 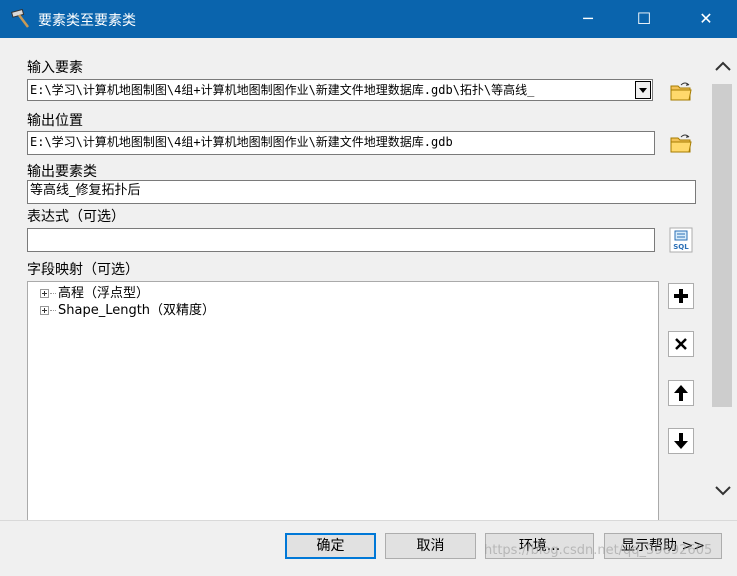 I want to click on cancel-button: 取消, so click(x=430, y=546).